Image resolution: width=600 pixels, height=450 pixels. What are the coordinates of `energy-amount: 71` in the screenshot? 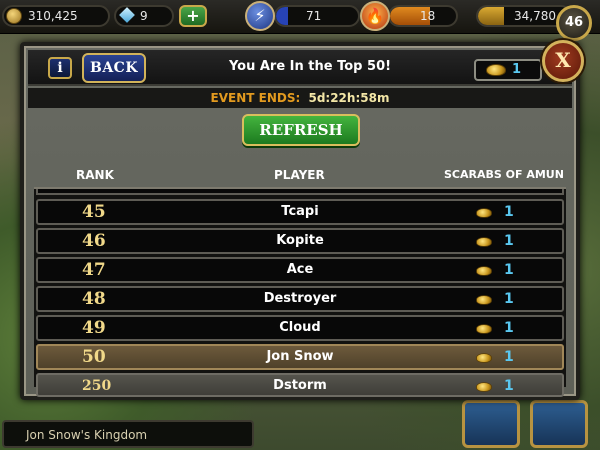 It's located at (314, 16).